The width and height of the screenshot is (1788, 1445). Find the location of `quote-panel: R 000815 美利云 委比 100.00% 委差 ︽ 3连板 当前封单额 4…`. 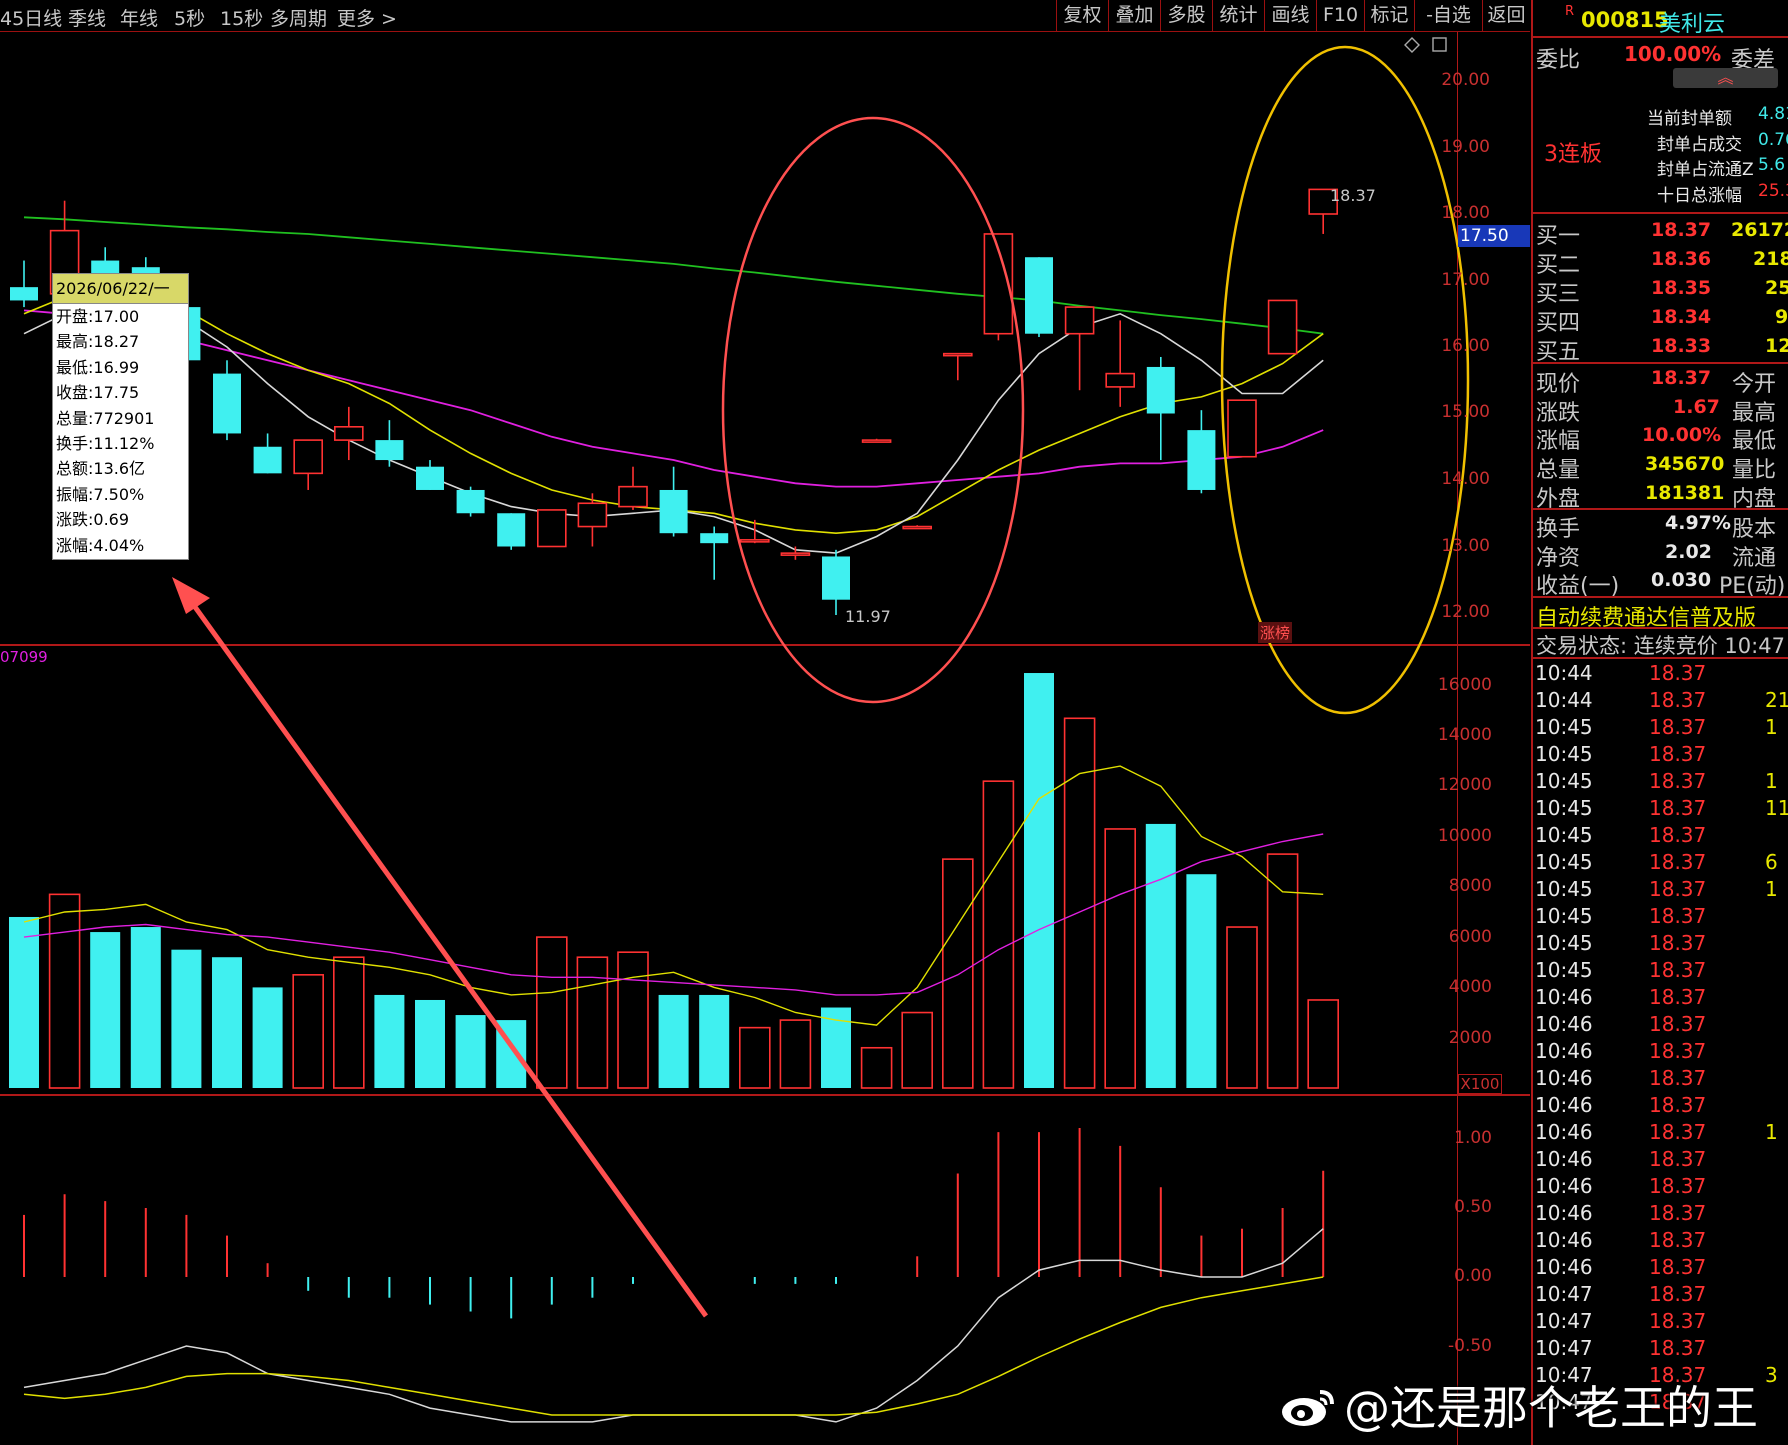

quote-panel: R 000815 美利云 委比 100.00% 委差 ︽ 3连板 当前封单额 4… is located at coordinates (1659, 722).